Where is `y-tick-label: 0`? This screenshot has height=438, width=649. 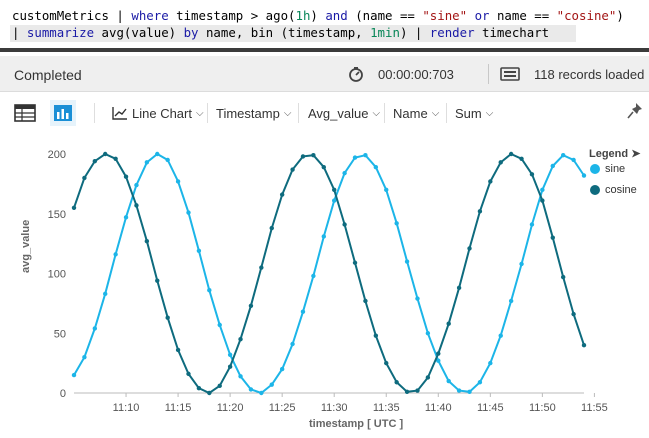
y-tick-label: 0 is located at coordinates (63, 394).